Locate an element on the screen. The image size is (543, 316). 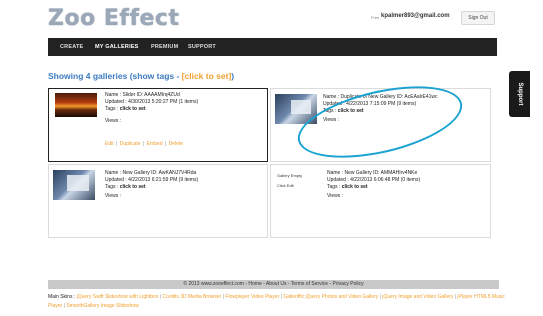
support-tab-label: Support is located at coordinates (519, 94).